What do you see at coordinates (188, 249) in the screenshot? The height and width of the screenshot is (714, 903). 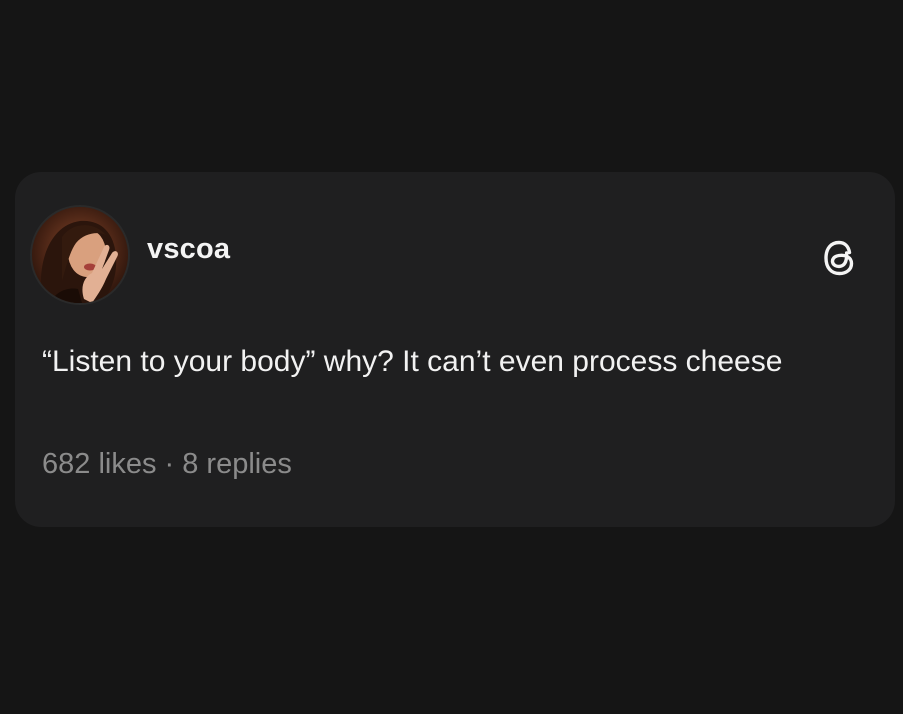 I see `username: vscoa` at bounding box center [188, 249].